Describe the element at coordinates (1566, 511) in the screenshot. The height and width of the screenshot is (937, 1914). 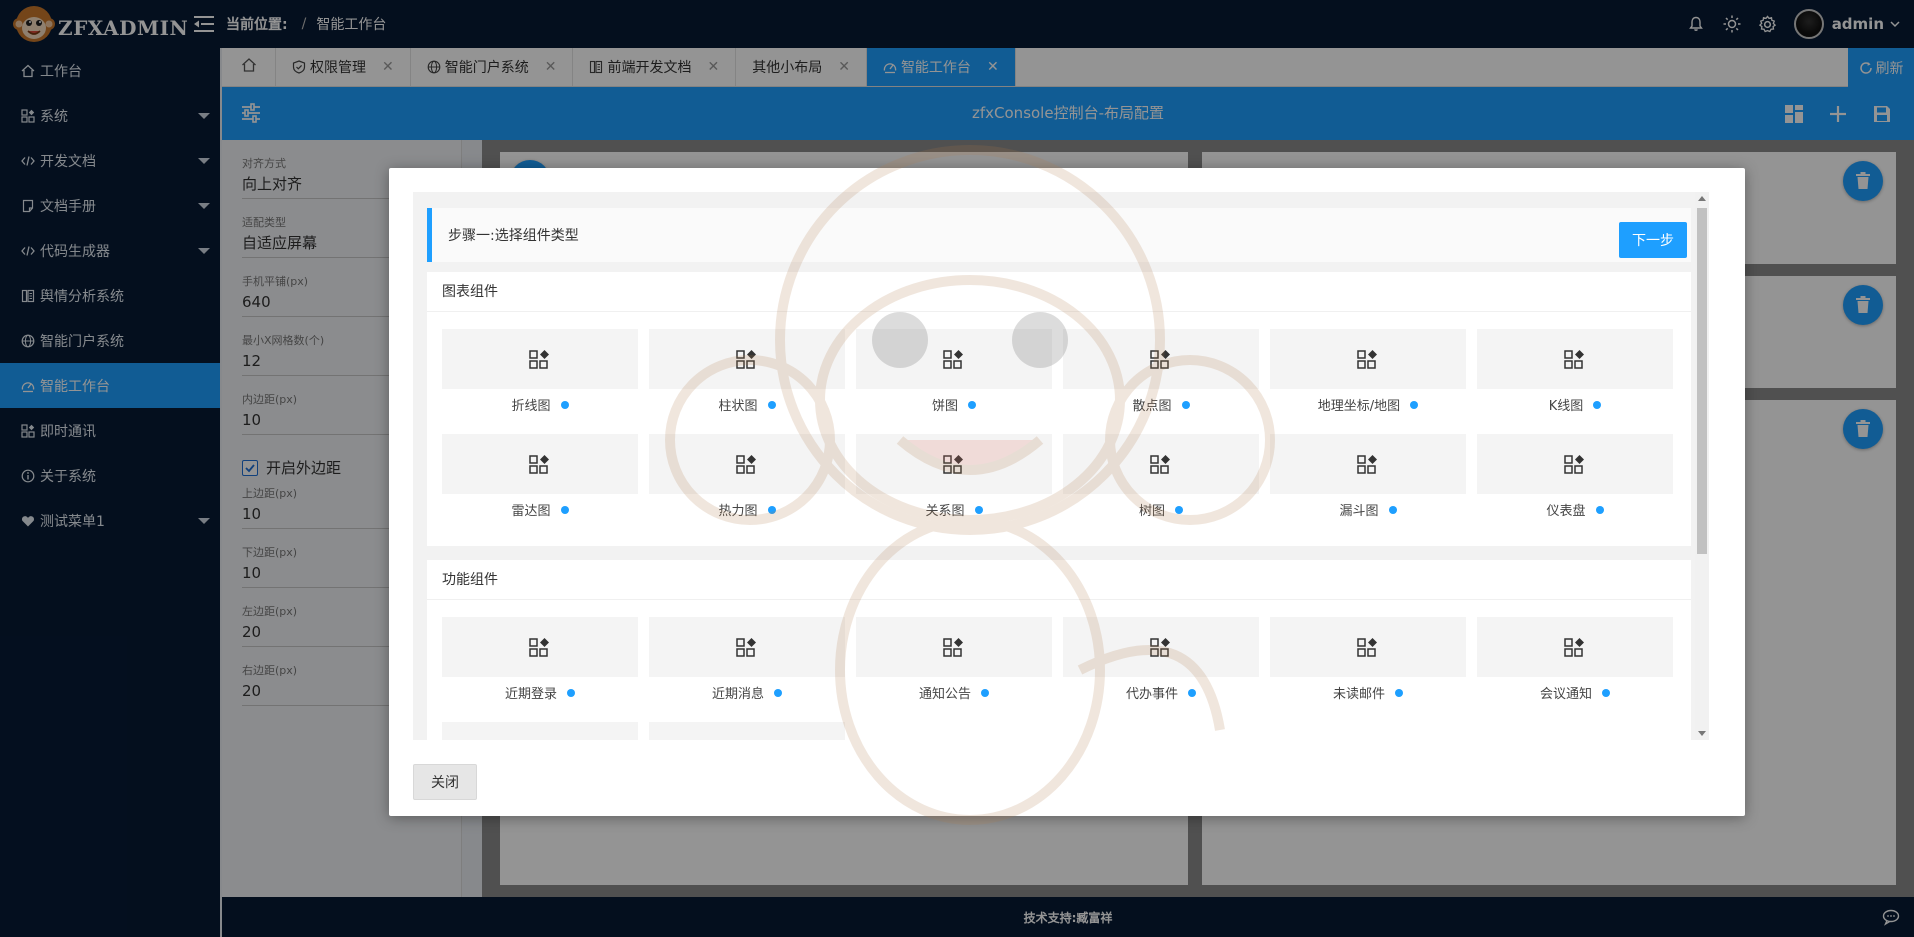
I see `component-label: 仪表盘` at that location.